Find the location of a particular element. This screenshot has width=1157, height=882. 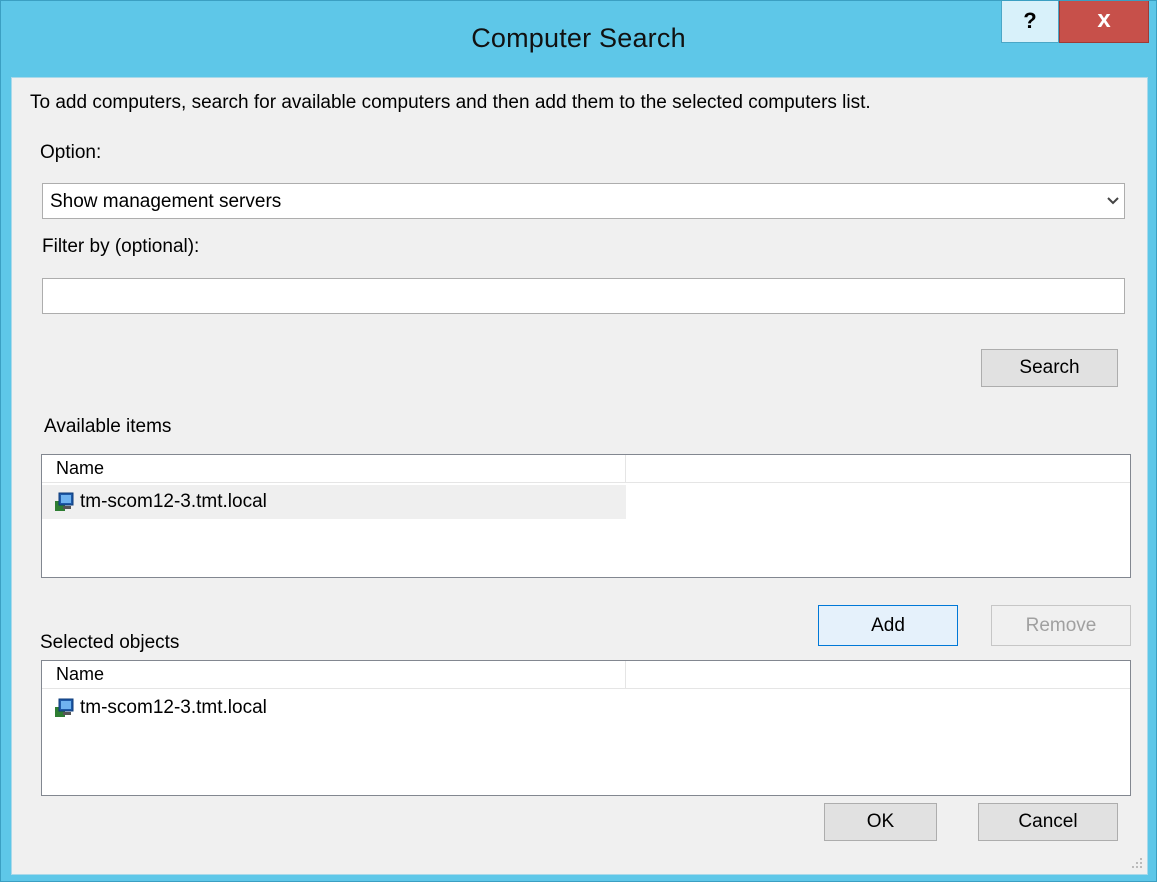

close-button: x is located at coordinates (1104, 22).